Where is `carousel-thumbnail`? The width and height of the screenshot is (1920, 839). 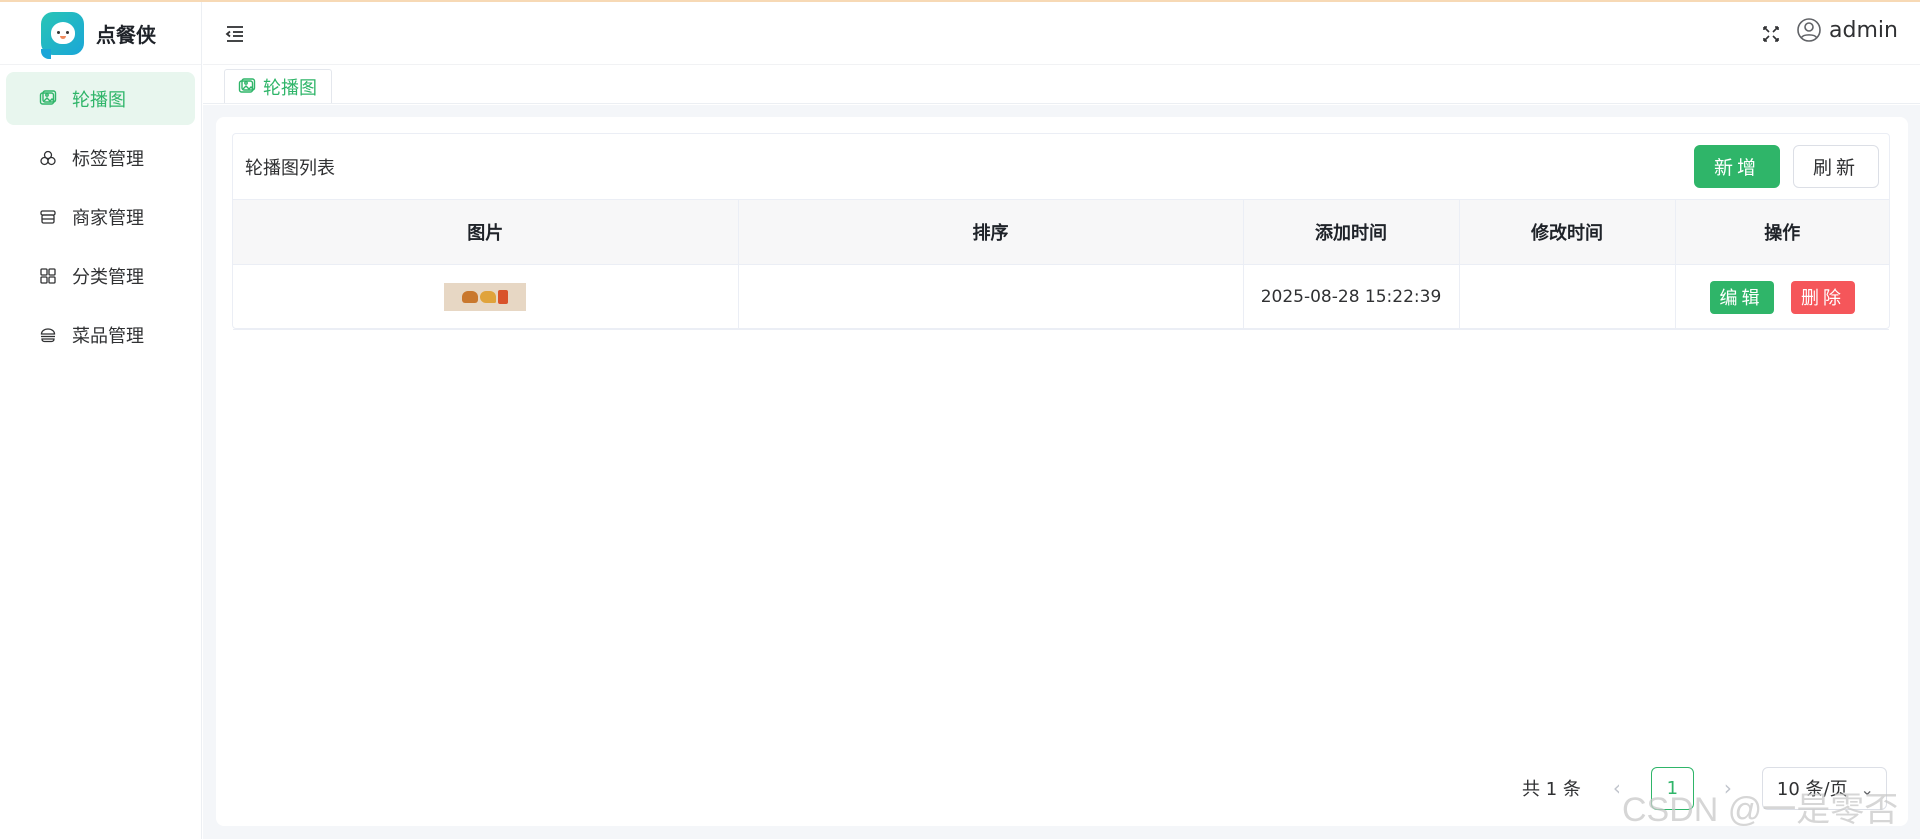 carousel-thumbnail is located at coordinates (485, 297).